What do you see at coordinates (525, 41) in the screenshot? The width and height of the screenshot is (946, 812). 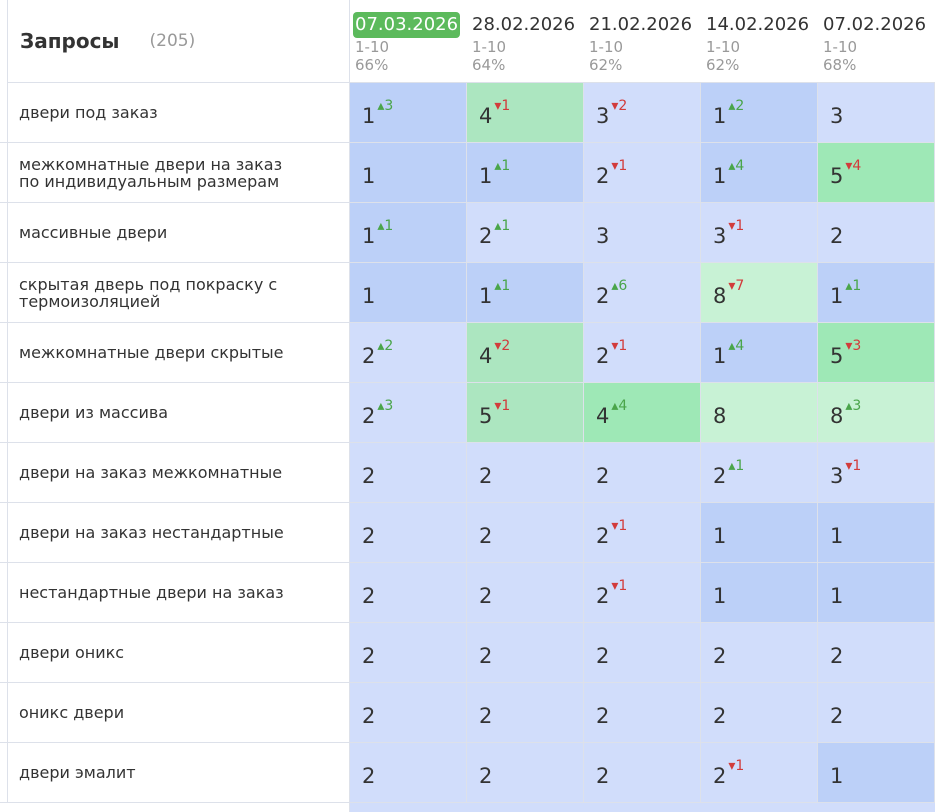 I see `date-column-header: 28.02.2026 1-10 64%` at bounding box center [525, 41].